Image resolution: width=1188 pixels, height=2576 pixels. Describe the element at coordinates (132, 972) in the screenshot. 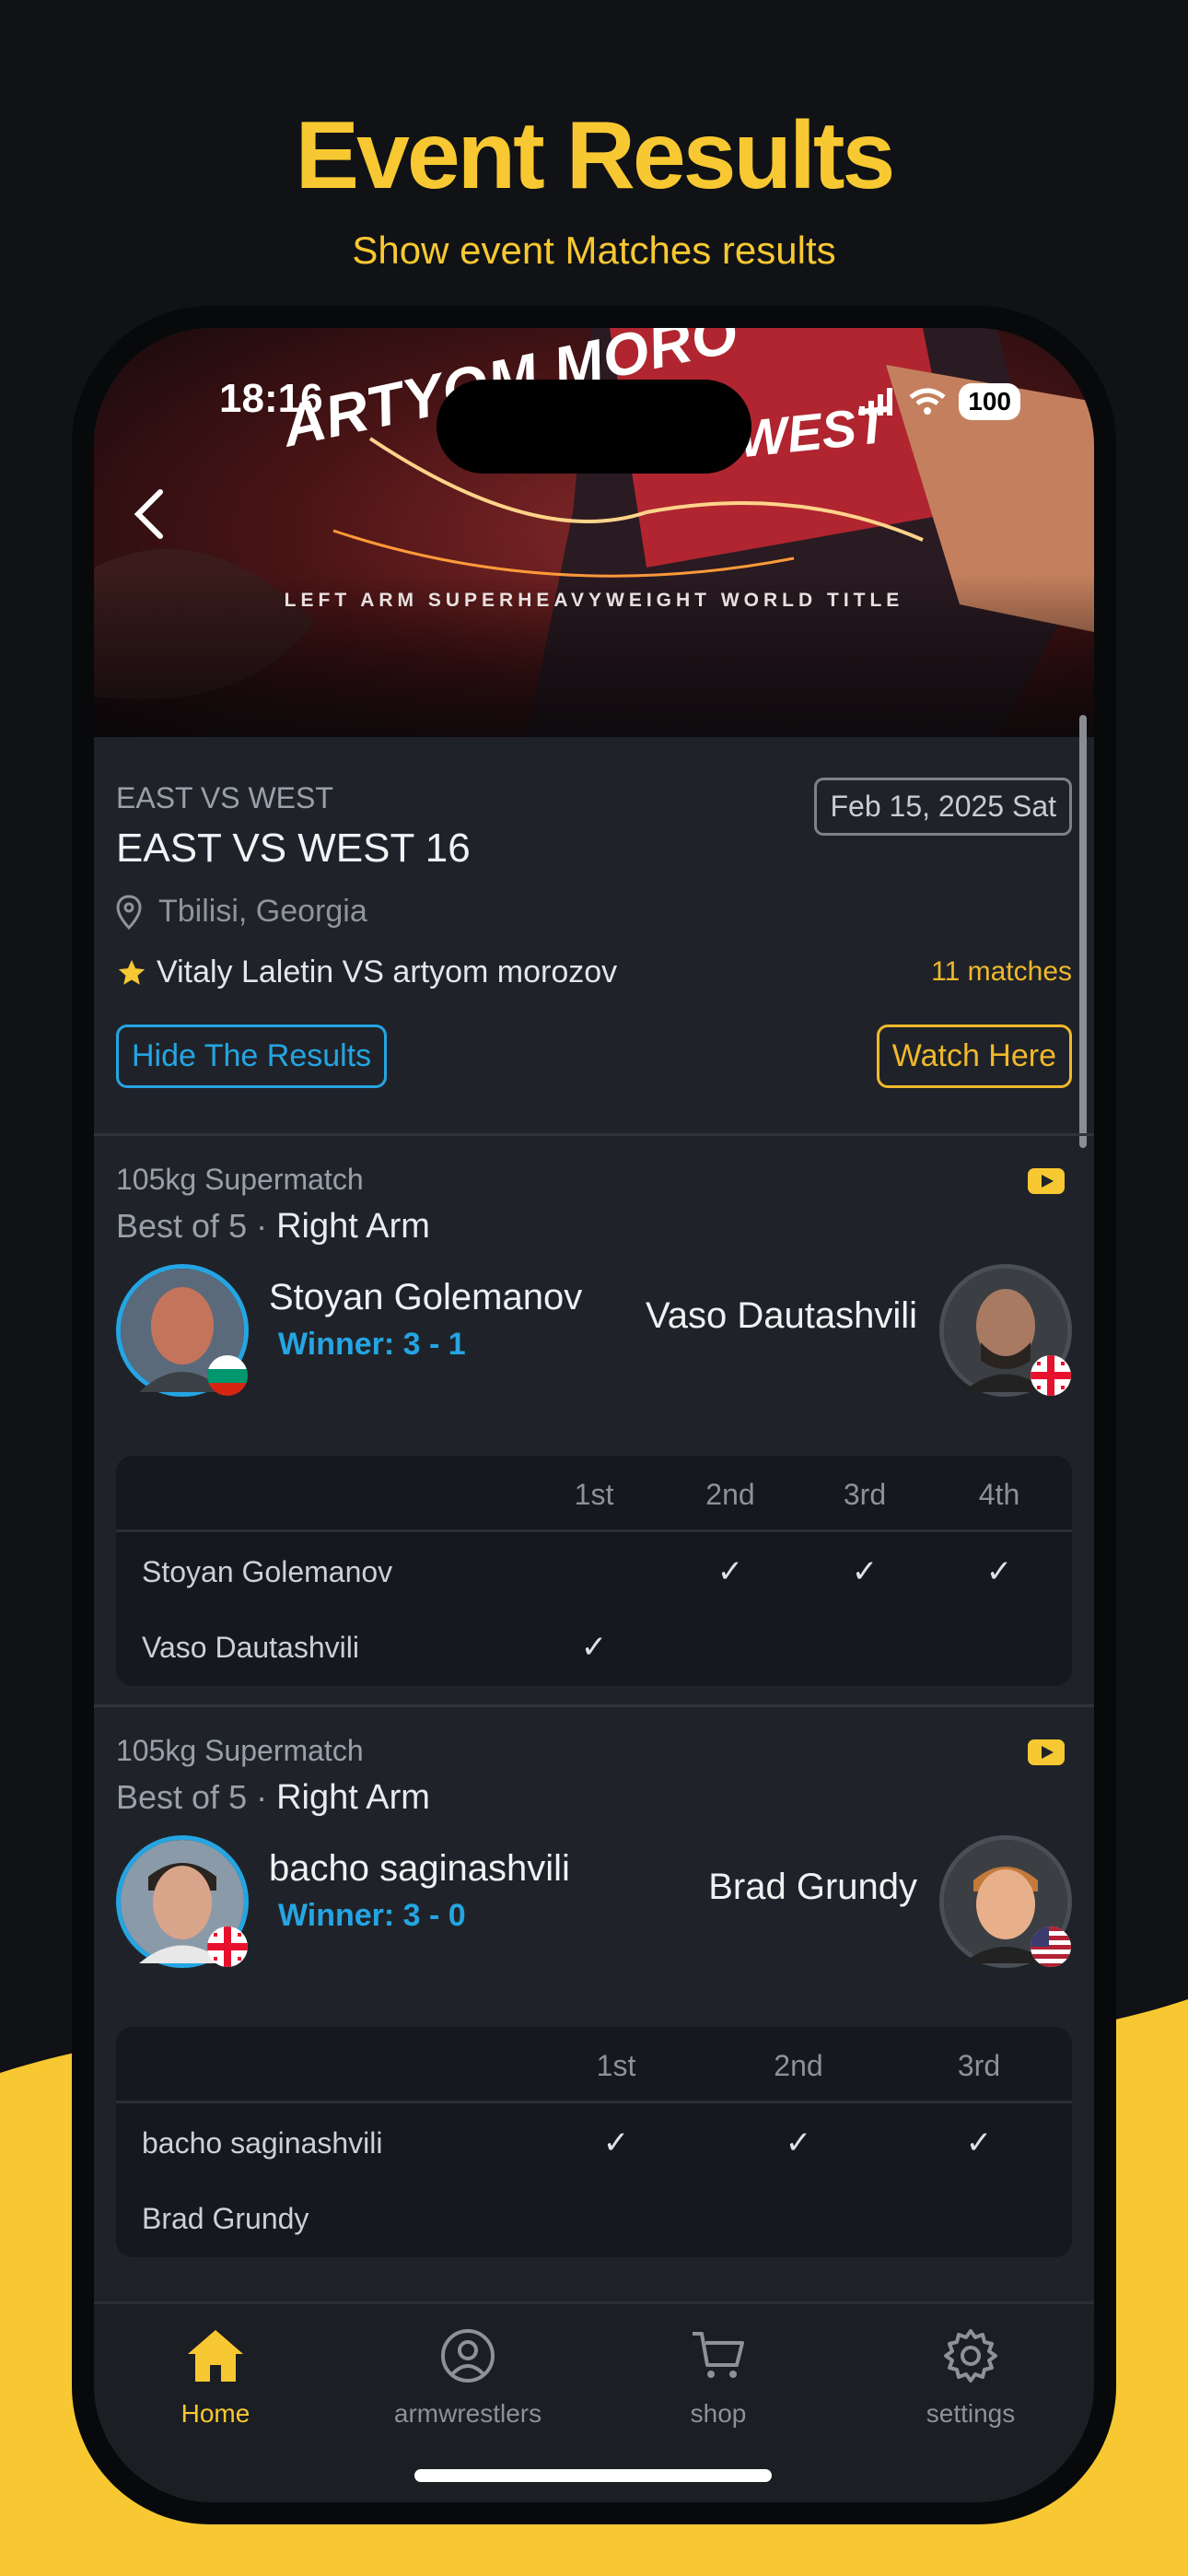

I see `star-icon` at that location.